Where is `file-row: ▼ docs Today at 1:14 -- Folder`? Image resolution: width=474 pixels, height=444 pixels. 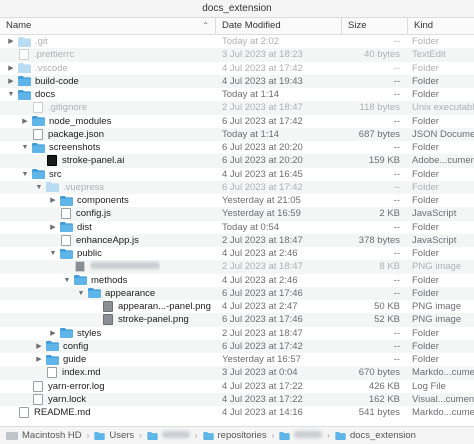
file-row: ▼ docs Today at 1:14 -- Folder is located at coordinates (237, 94).